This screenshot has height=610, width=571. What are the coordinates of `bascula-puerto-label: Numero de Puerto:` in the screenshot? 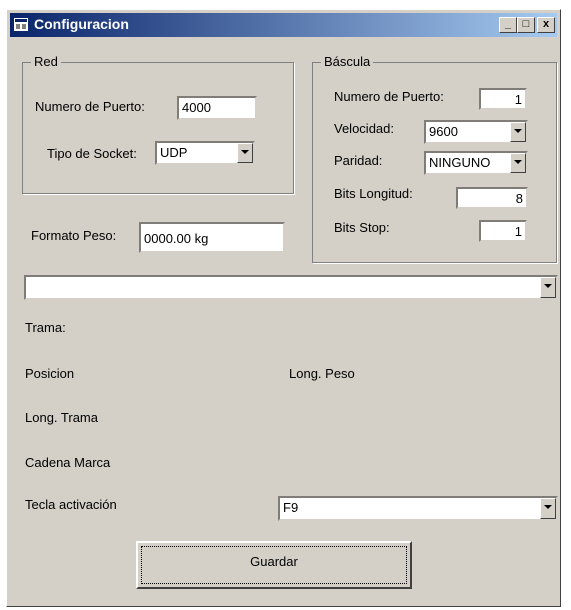 It's located at (389, 96).